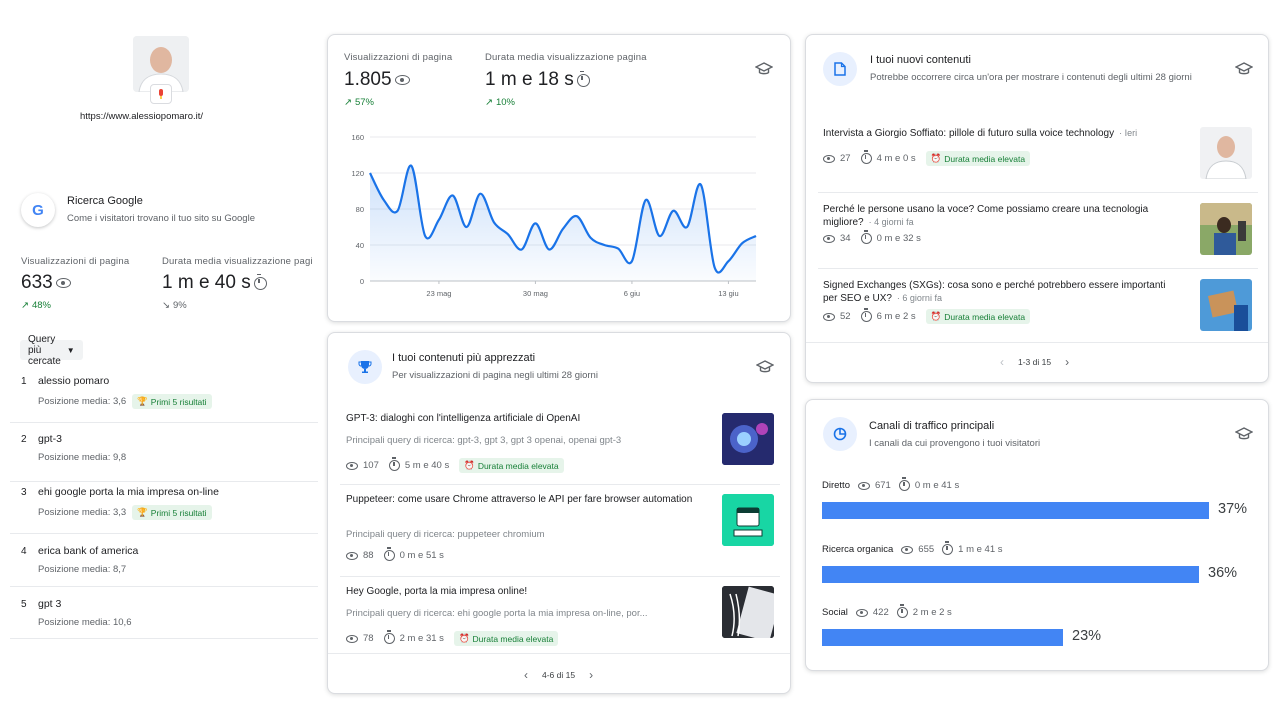 The image size is (1280, 720). Describe the element at coordinates (872, 612) in the screenshot. I see `views-stat: 422` at that location.